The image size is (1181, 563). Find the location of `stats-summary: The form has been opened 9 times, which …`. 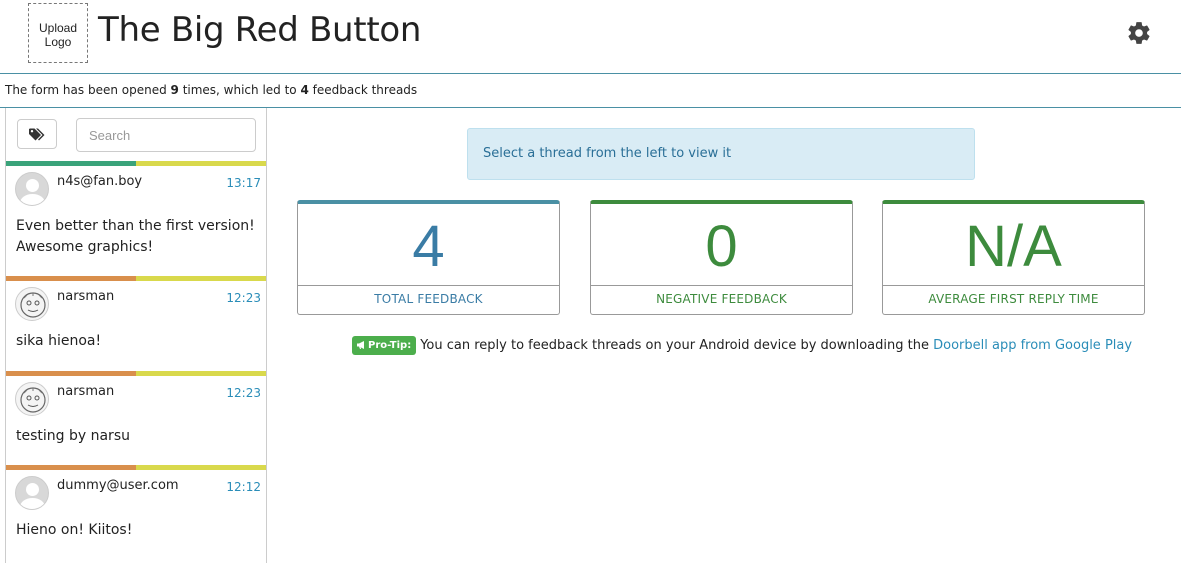

stats-summary: The form has been opened 9 times, which … is located at coordinates (590, 91).